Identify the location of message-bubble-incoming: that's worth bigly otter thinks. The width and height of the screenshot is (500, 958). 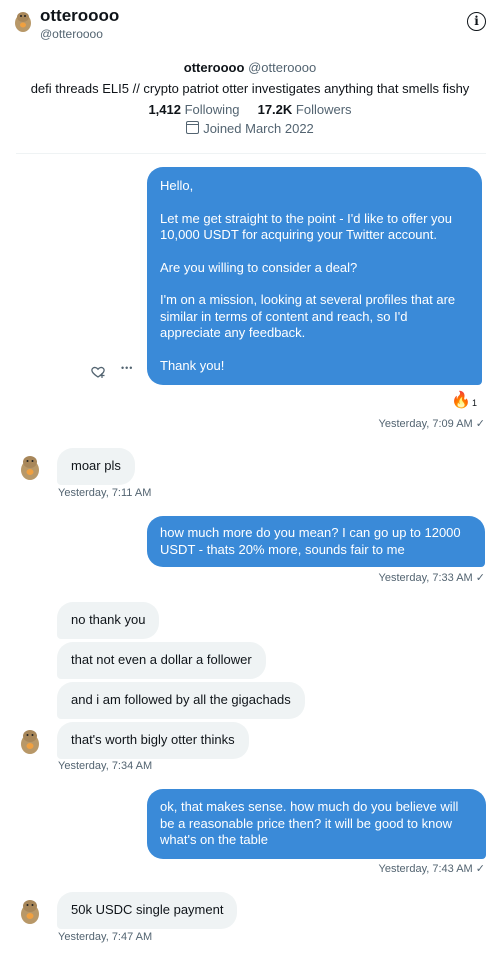
(153, 740).